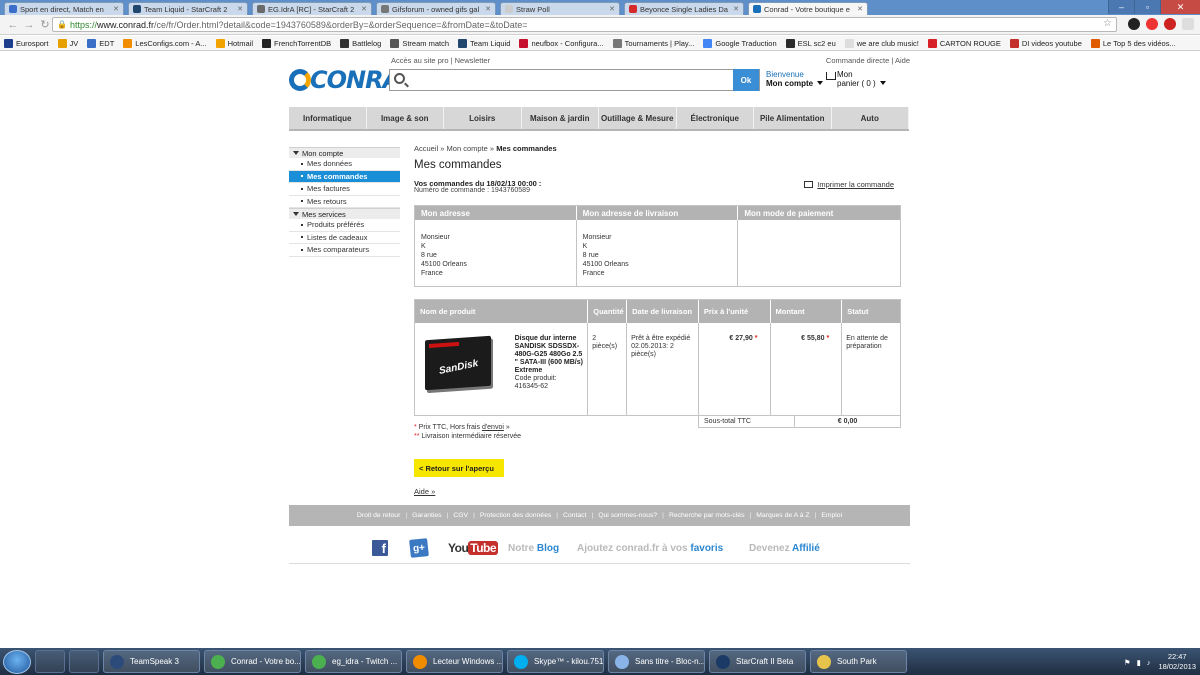 The height and width of the screenshot is (675, 1200). I want to click on quicklaunch-media-icon, so click(50, 661).